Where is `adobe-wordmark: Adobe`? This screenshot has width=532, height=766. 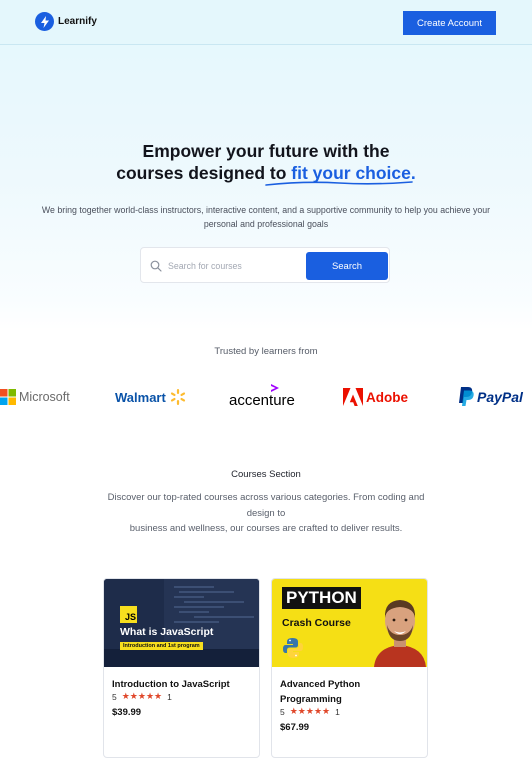
adobe-wordmark: Adobe is located at coordinates (387, 397).